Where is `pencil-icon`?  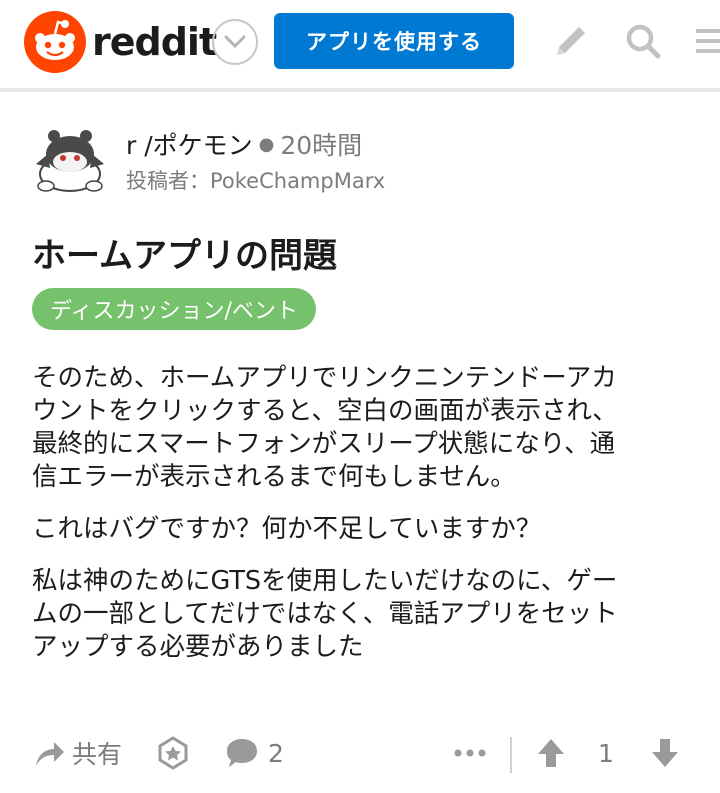 pencil-icon is located at coordinates (571, 41).